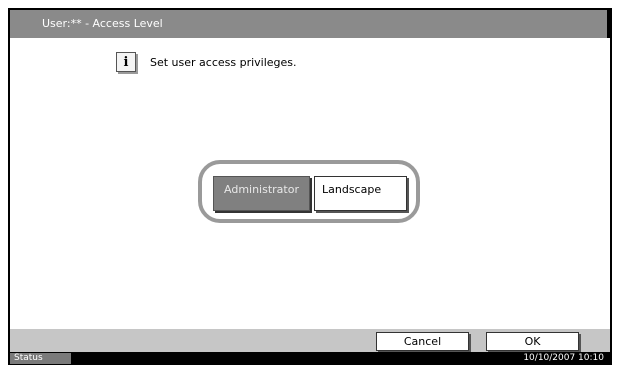  I want to click on administrator-button: Administrator, so click(261, 193).